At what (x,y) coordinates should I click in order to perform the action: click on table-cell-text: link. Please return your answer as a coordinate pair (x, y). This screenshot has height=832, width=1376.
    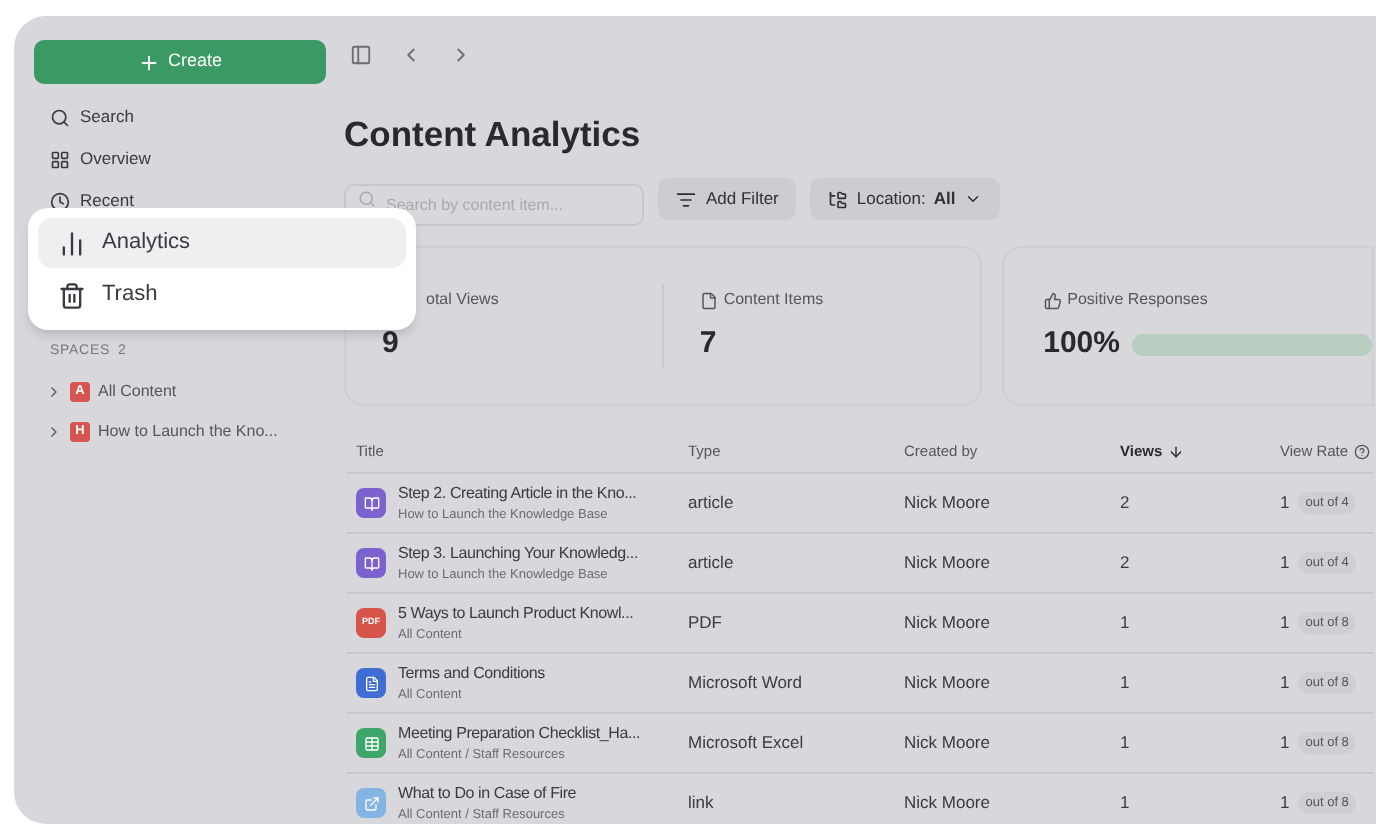
    Looking at the image, I should click on (702, 803).